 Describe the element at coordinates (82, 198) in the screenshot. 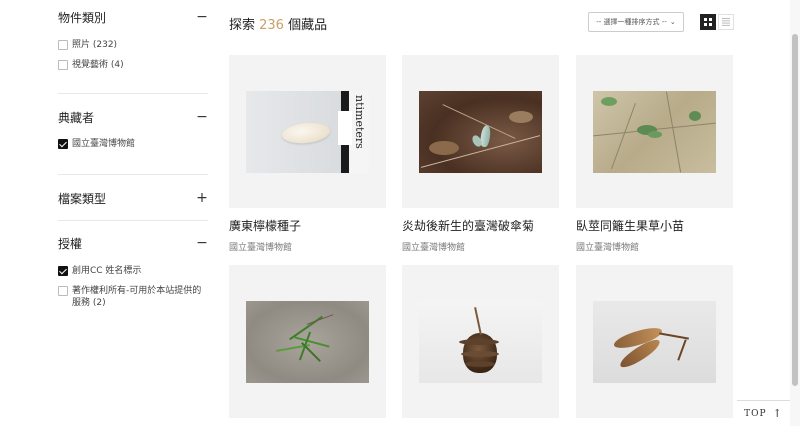

I see `filter-section-title: 檔案類型` at that location.